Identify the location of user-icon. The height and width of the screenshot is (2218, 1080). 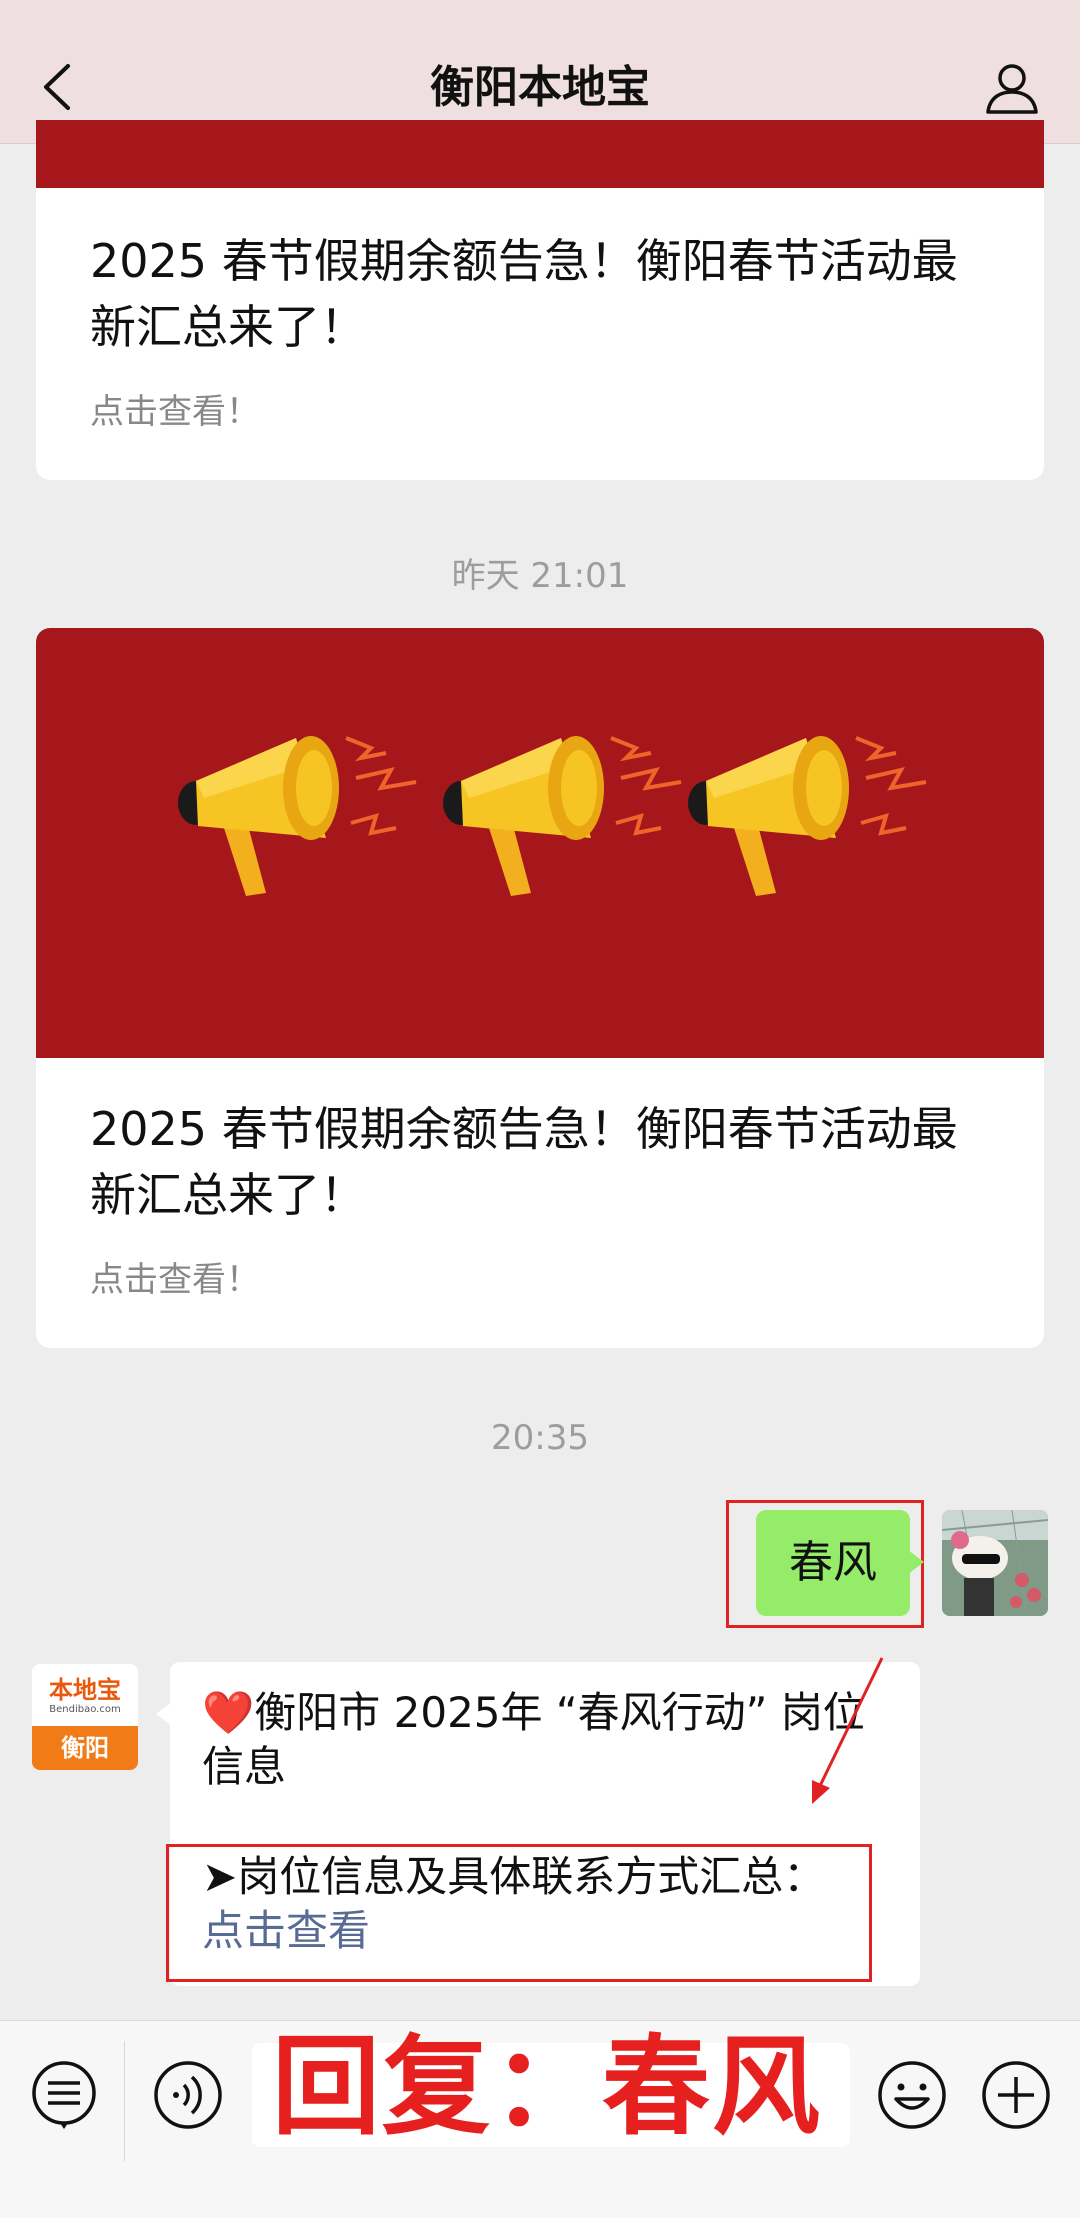
(1012, 88).